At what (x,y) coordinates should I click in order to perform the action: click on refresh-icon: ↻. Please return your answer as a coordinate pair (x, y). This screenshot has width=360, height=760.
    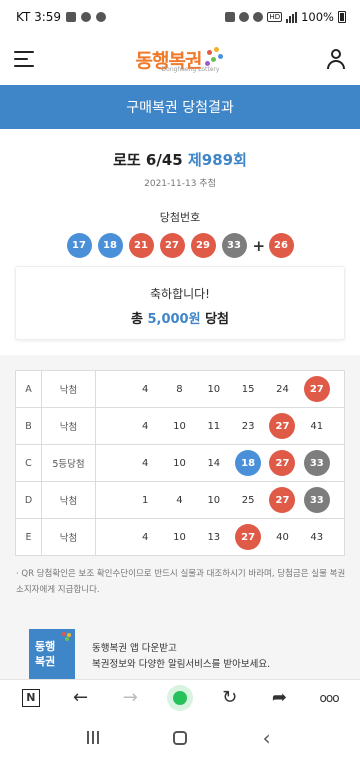
    Looking at the image, I should click on (230, 698).